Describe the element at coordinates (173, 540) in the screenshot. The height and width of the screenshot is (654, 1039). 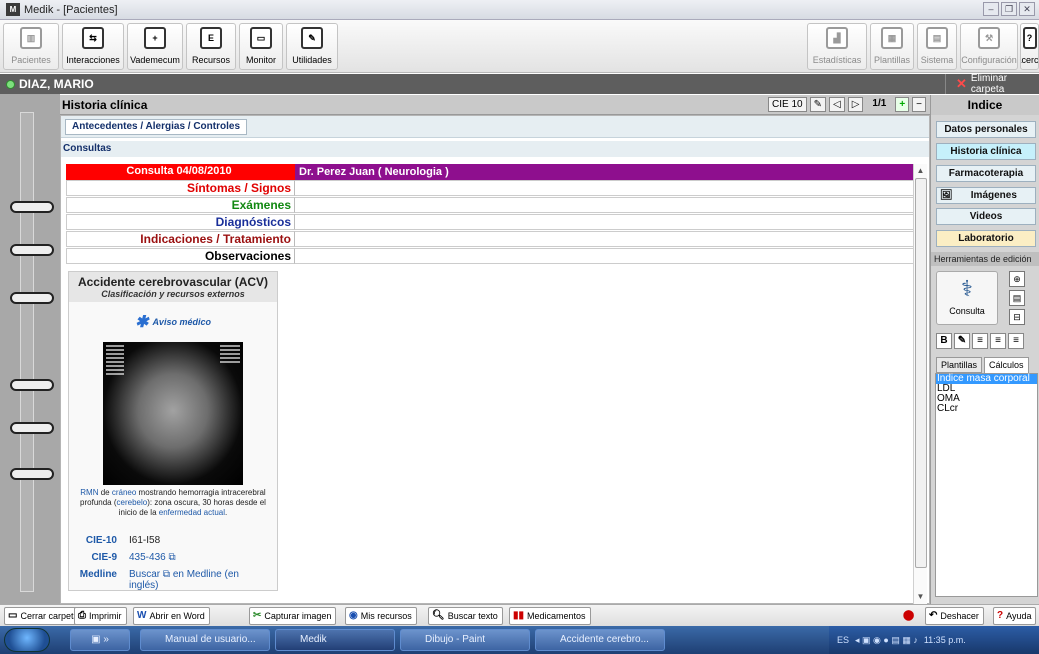
I see `wiki-row: CIE-10 I61-I58` at that location.